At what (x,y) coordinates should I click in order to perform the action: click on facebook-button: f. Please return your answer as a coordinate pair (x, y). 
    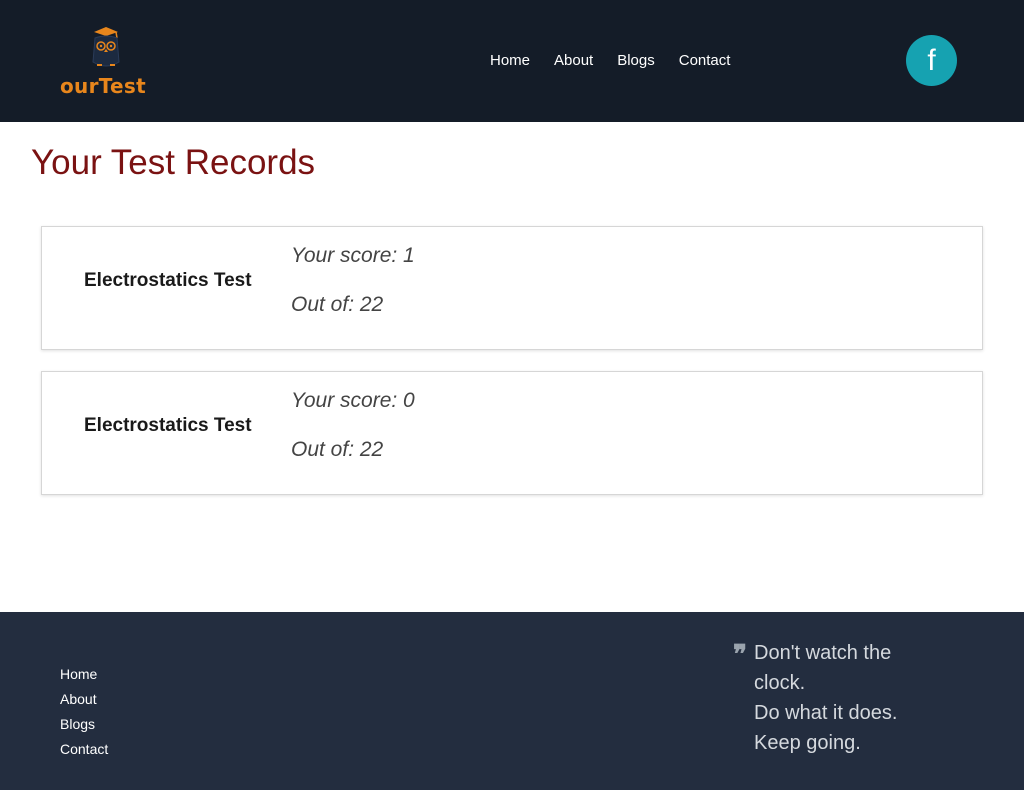
    Looking at the image, I should click on (931, 60).